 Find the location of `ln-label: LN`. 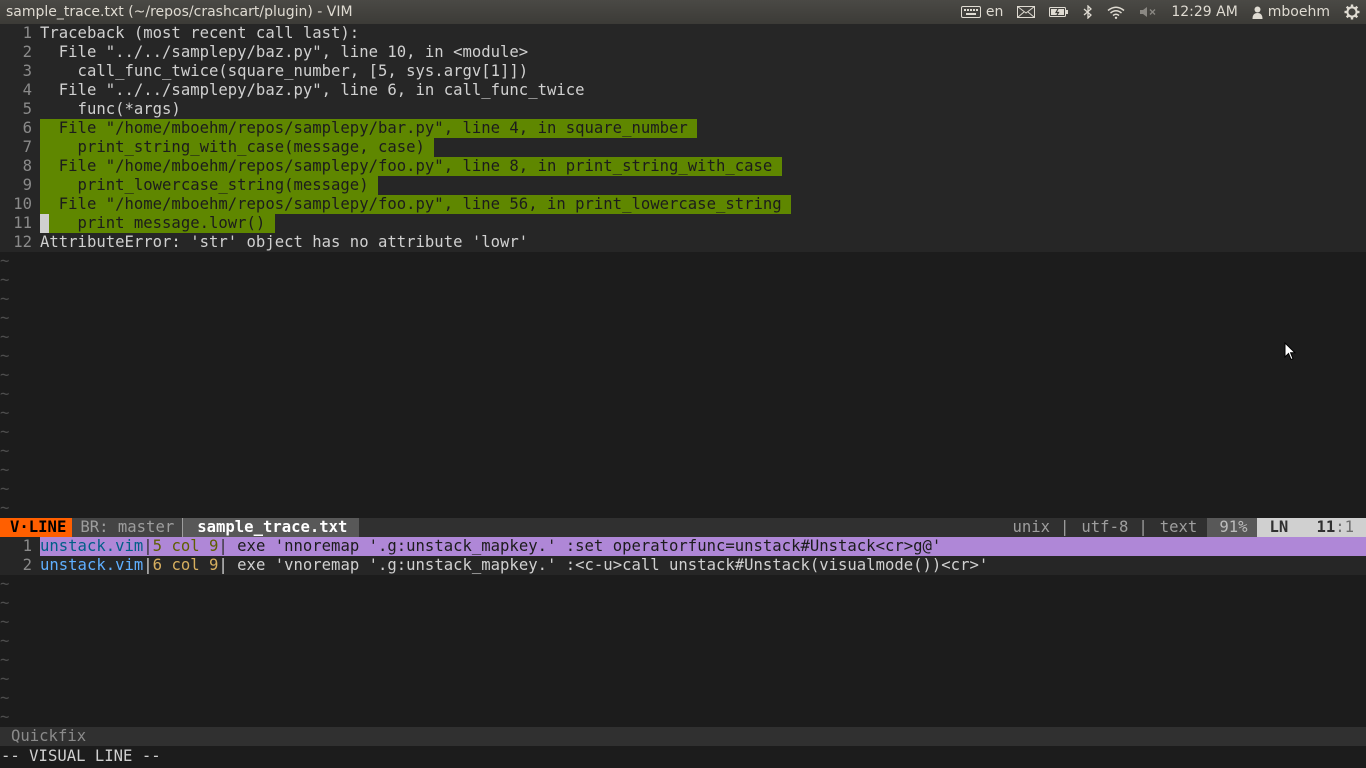

ln-label: LN is located at coordinates (1279, 527).